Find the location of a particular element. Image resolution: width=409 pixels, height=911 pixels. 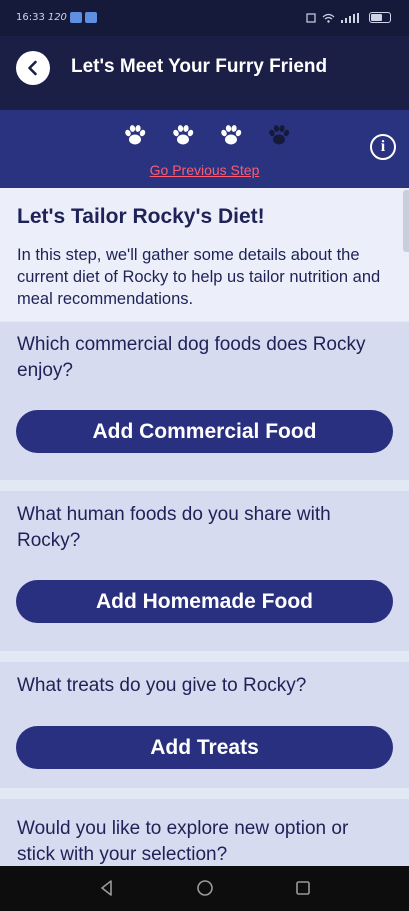

status-speed: 120 is located at coordinates (57, 17).